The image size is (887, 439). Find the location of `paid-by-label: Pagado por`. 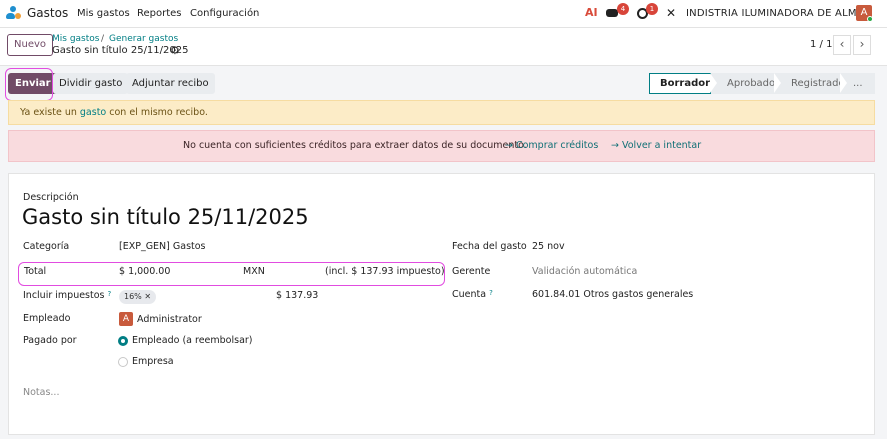

paid-by-label: Pagado por is located at coordinates (50, 340).